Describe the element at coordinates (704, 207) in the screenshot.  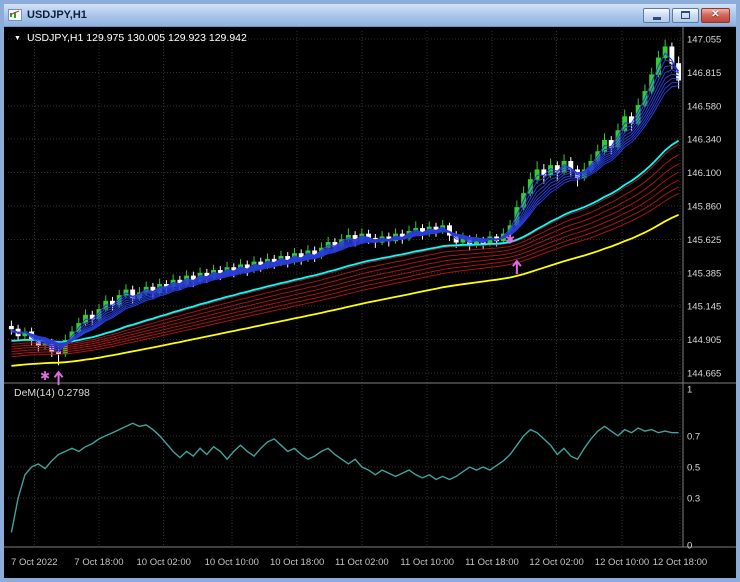
I see `svg-text: 145.860` at that location.